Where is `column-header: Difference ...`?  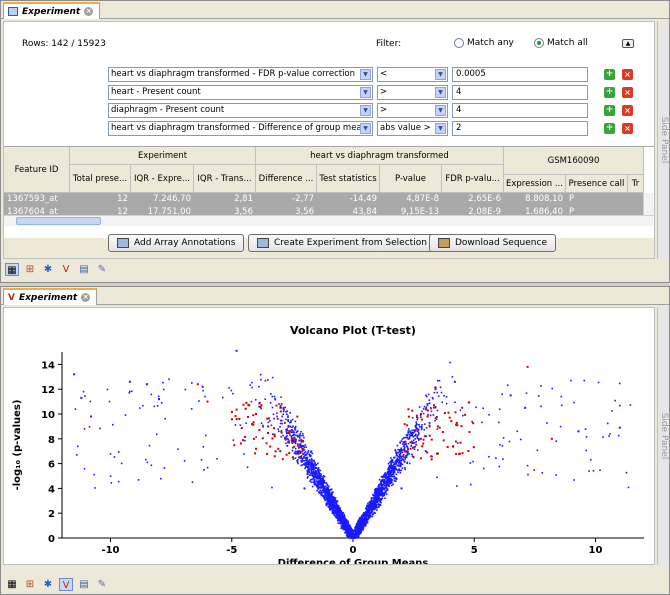
column-header: Difference ... is located at coordinates (286, 179).